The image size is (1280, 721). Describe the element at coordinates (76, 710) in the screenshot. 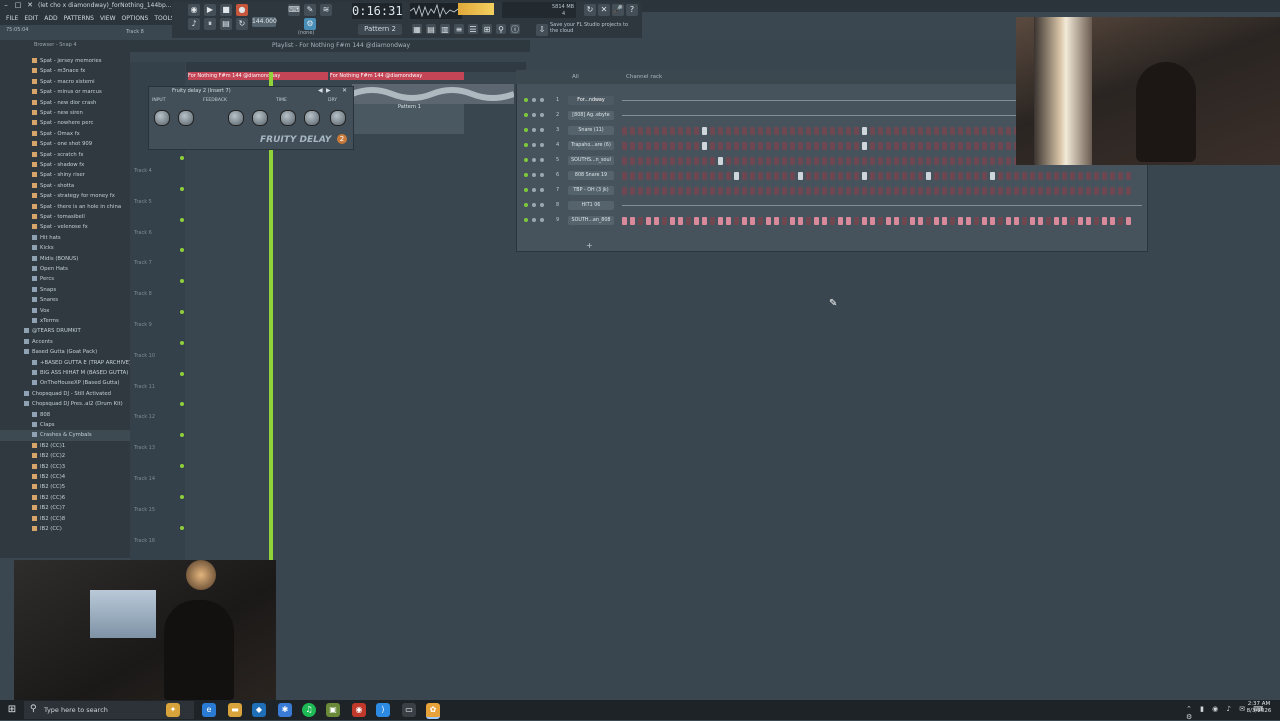

I see `search-placeholder: Type here to search` at that location.